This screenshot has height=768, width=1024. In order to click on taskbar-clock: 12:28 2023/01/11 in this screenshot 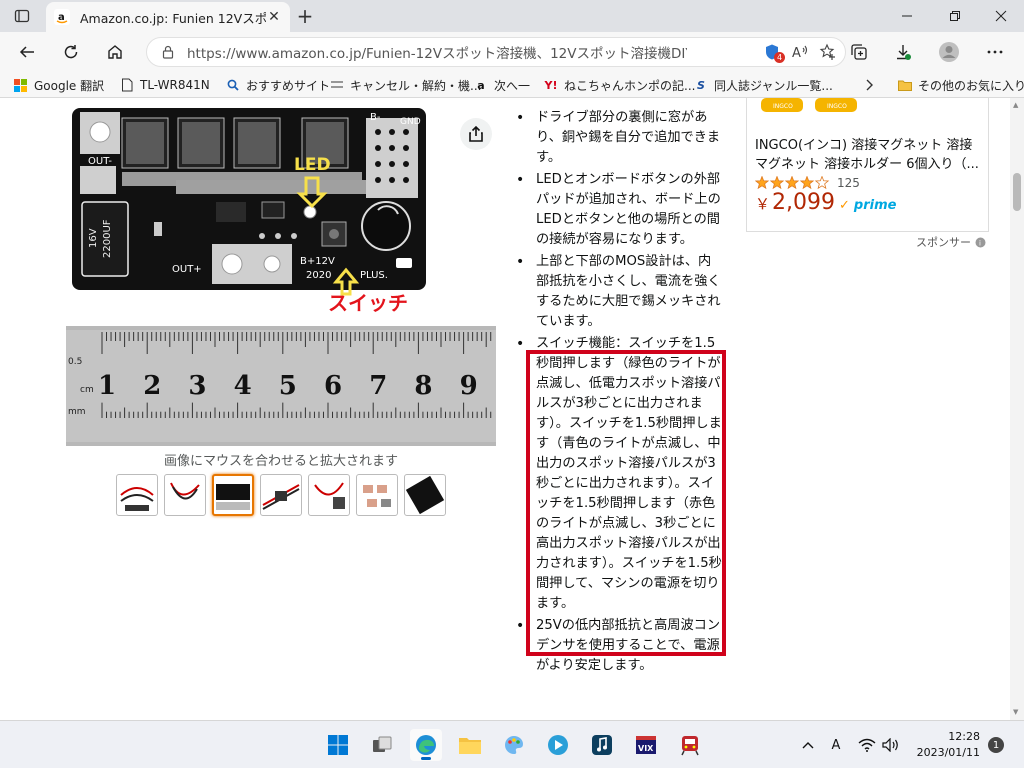, I will do `click(944, 745)`.